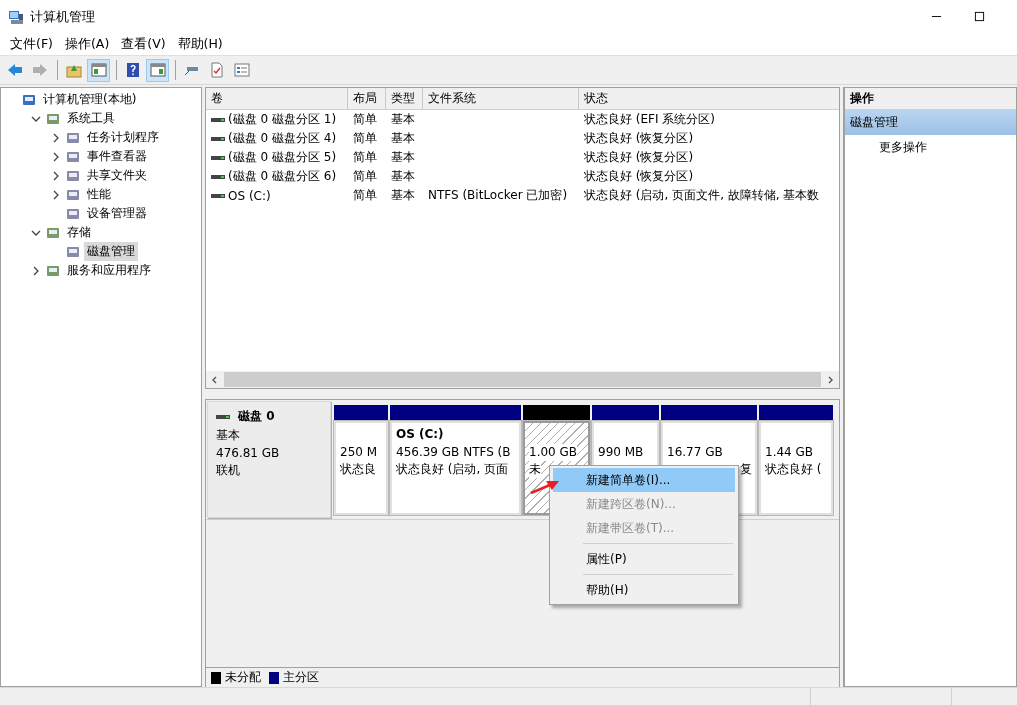 The height and width of the screenshot is (705, 1017). I want to click on partition-text: 状态良, so click(358, 469).